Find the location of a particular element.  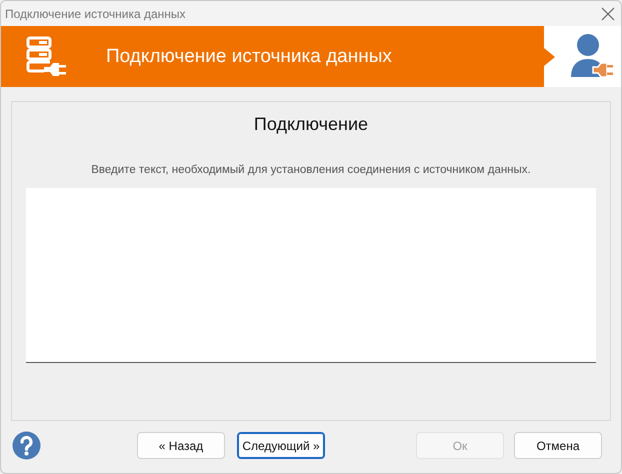

page-heading: Подключение is located at coordinates (311, 124).